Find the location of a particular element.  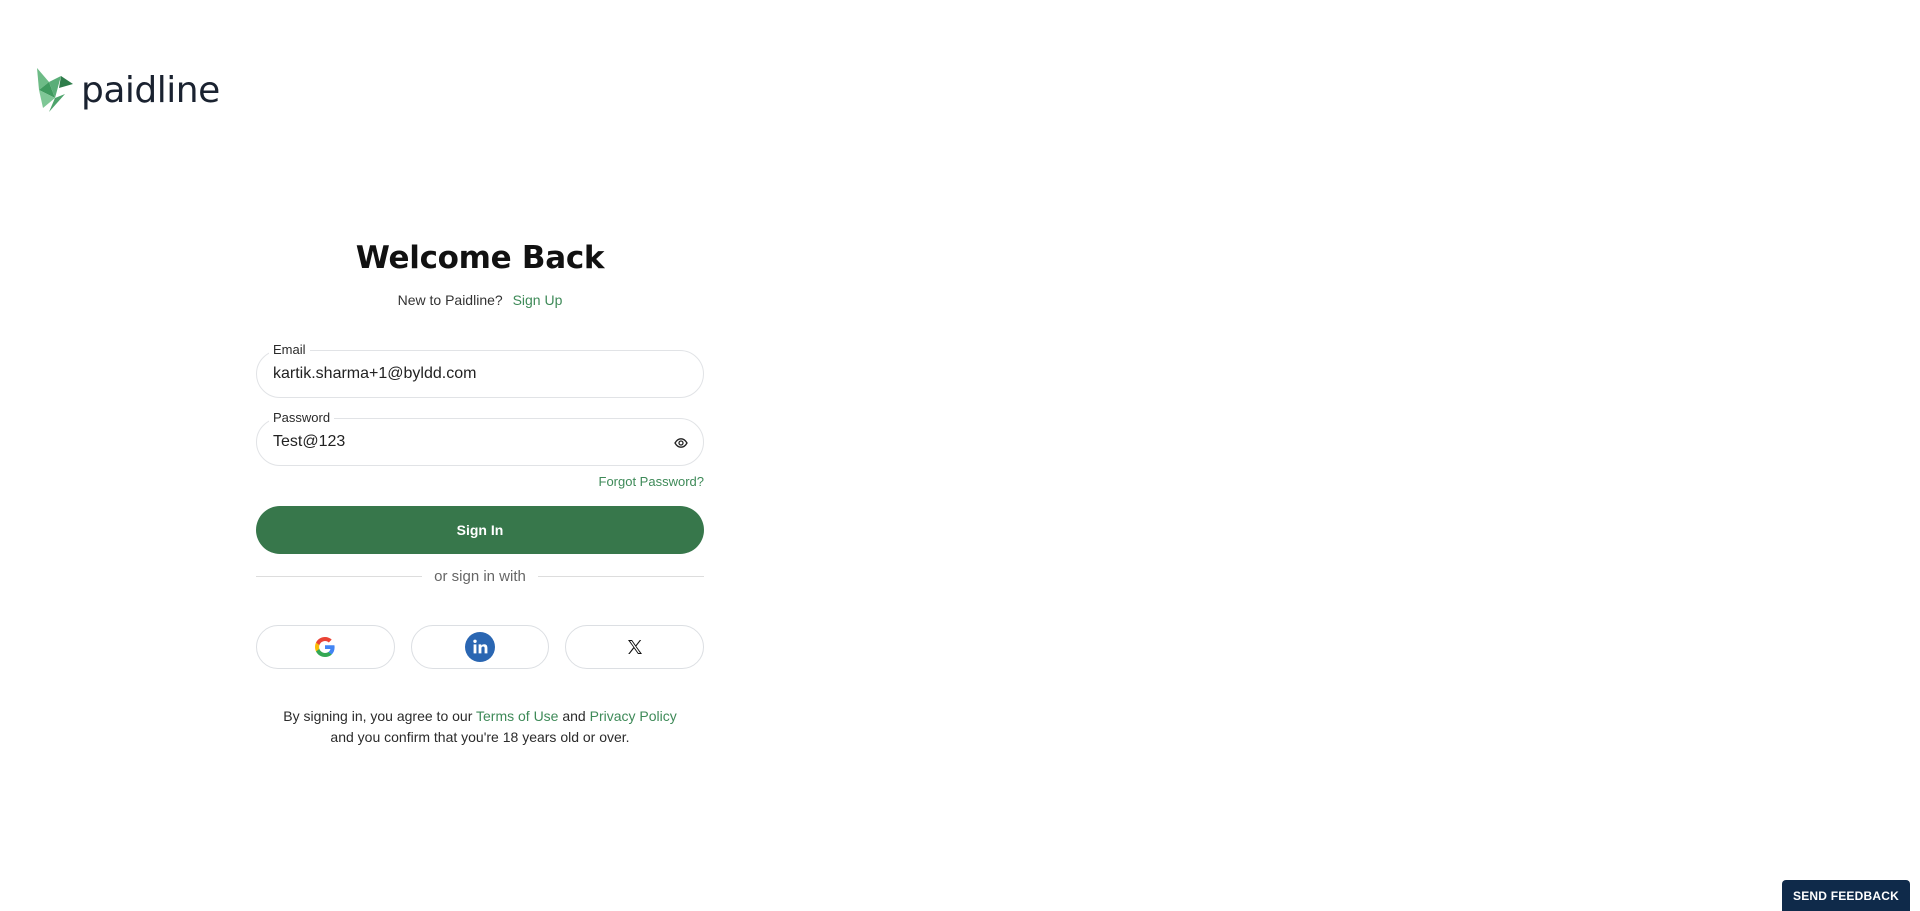

terms-prefix: By signing in, you agree to our is located at coordinates (378, 716).